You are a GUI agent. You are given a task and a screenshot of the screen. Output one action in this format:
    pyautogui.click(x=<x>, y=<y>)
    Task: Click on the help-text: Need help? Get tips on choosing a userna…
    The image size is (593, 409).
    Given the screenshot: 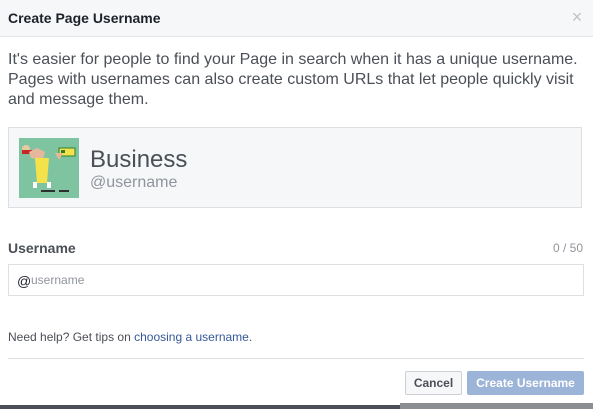 What is the action you would take?
    pyautogui.click(x=130, y=337)
    